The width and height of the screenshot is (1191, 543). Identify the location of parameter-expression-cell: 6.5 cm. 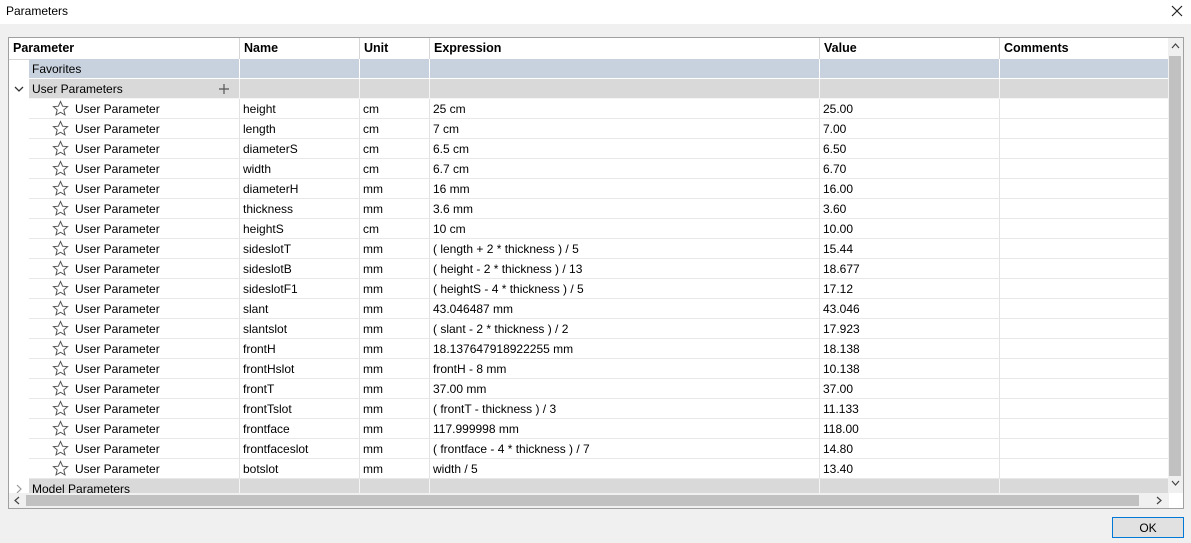
(625, 149).